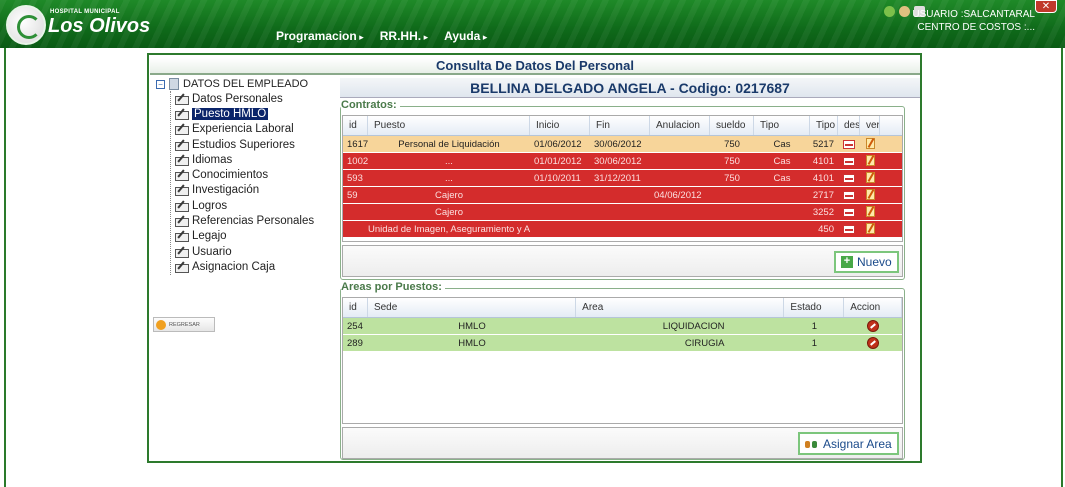 This screenshot has height=487, width=1065. I want to click on user-label: USUARIO :SALCANTARAL, so click(973, 14).